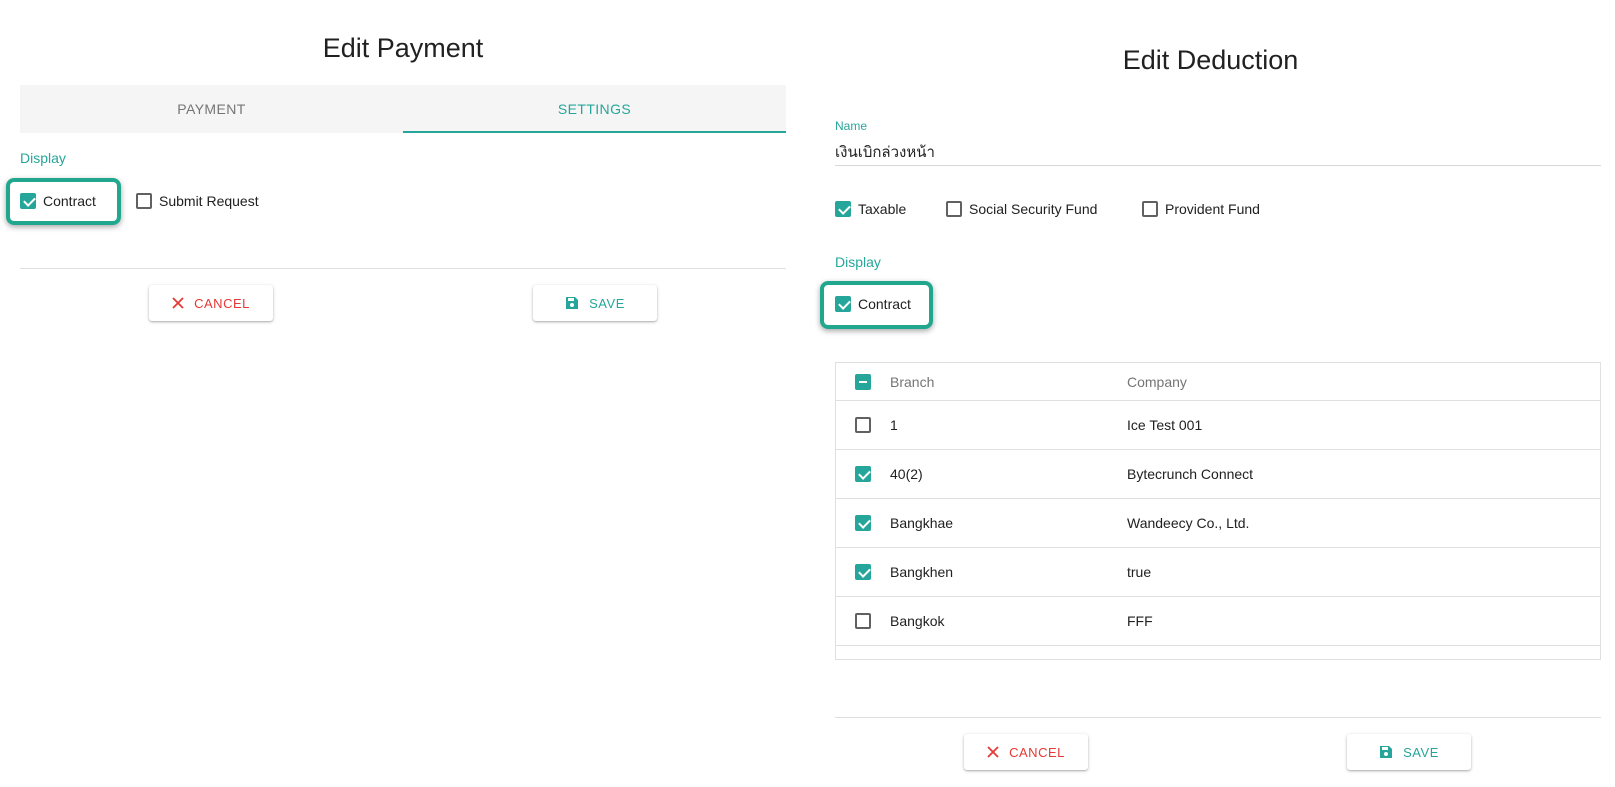 Image resolution: width=1615 pixels, height=787 pixels. What do you see at coordinates (1218, 621) in the screenshot?
I see `table-row: Bangkok FFF` at bounding box center [1218, 621].